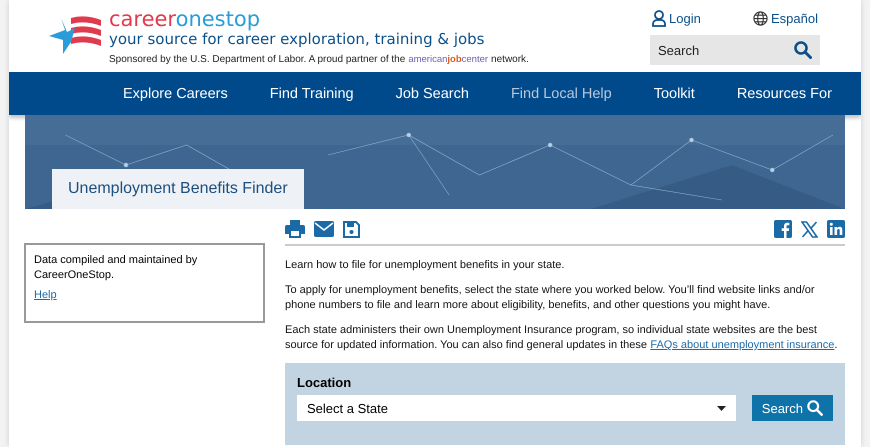 This screenshot has width=870, height=447. I want to click on logo-wordmark: careeronestop, so click(185, 19).